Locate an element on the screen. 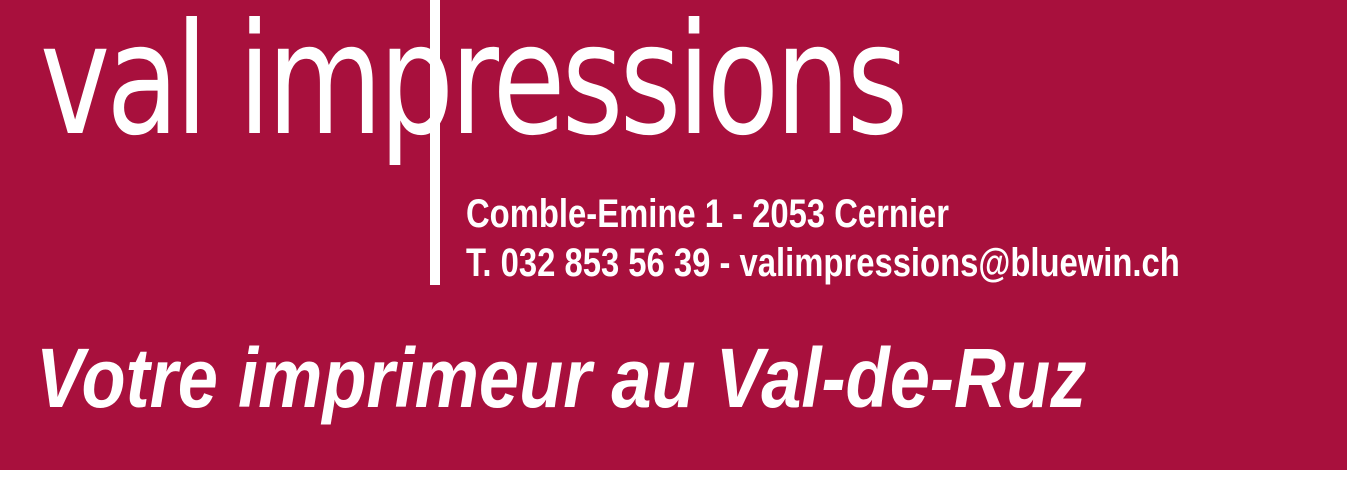 The height and width of the screenshot is (485, 1347). address-text: Comble-Emine 1 - 2053 Cernier is located at coordinates (708, 214).